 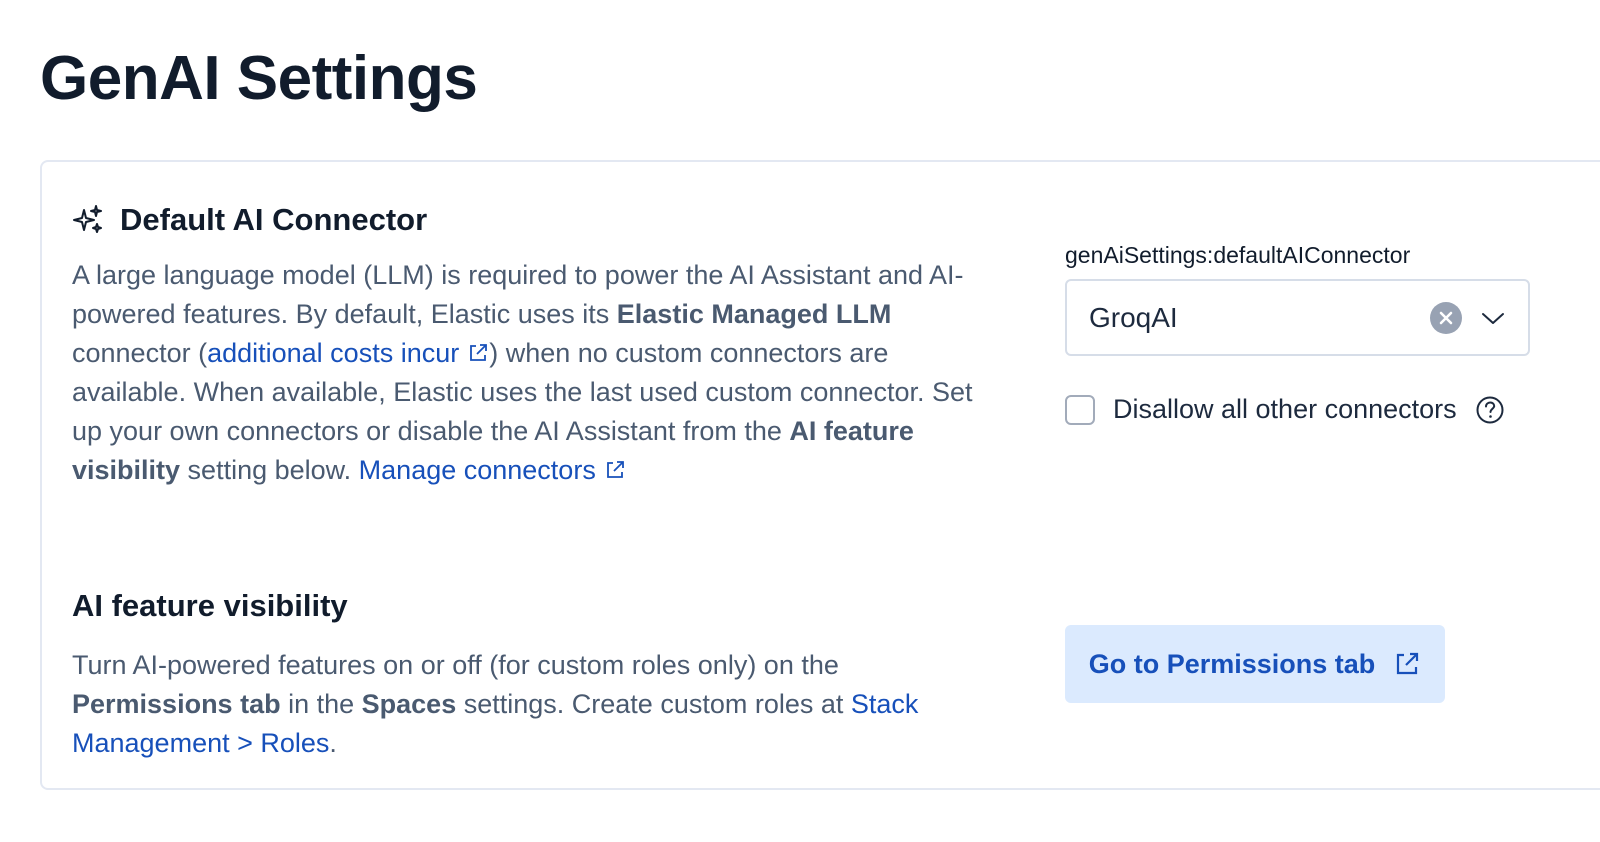 What do you see at coordinates (653, 704) in the screenshot?
I see `desc-text: settings. Create custom roles at` at bounding box center [653, 704].